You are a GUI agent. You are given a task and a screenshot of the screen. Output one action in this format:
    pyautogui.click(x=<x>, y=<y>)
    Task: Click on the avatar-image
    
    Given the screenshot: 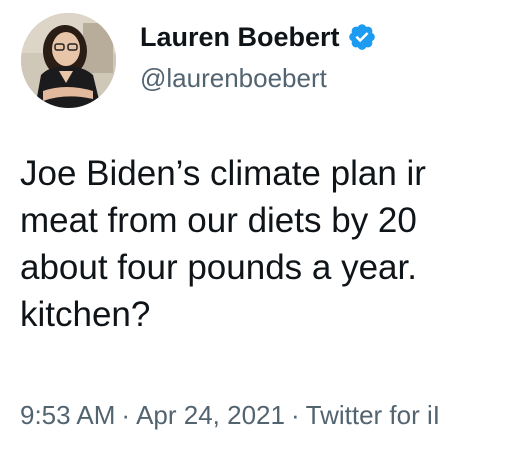 What is the action you would take?
    pyautogui.click(x=68, y=60)
    